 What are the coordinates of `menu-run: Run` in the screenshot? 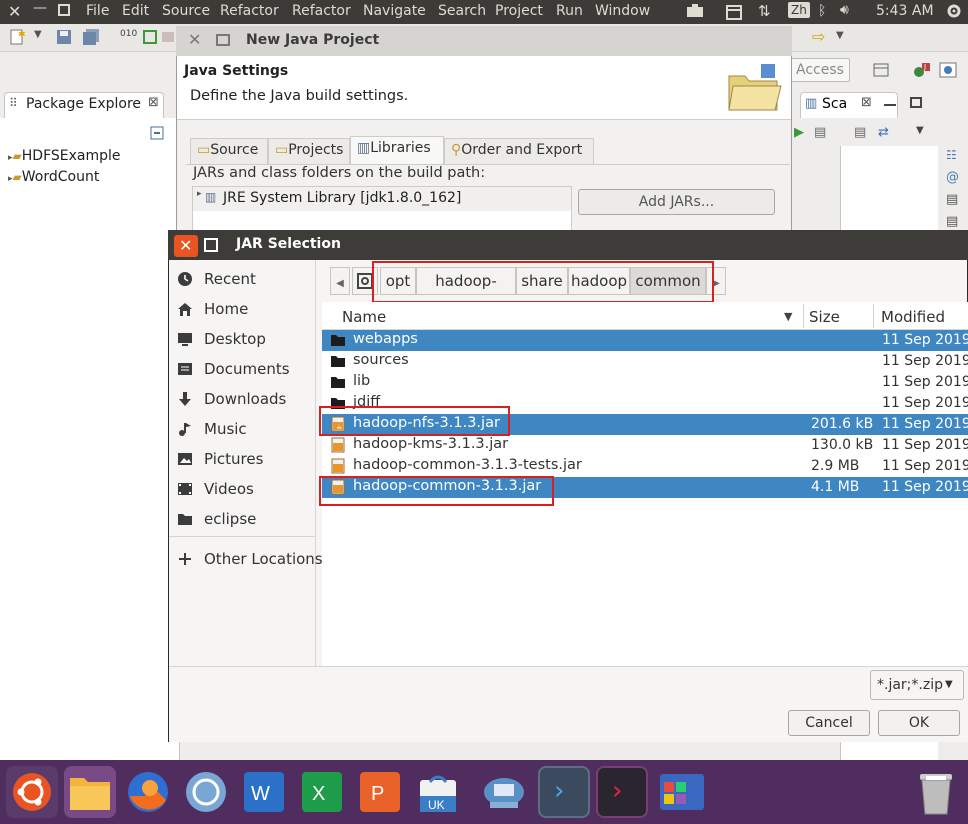 It's located at (569, 11).